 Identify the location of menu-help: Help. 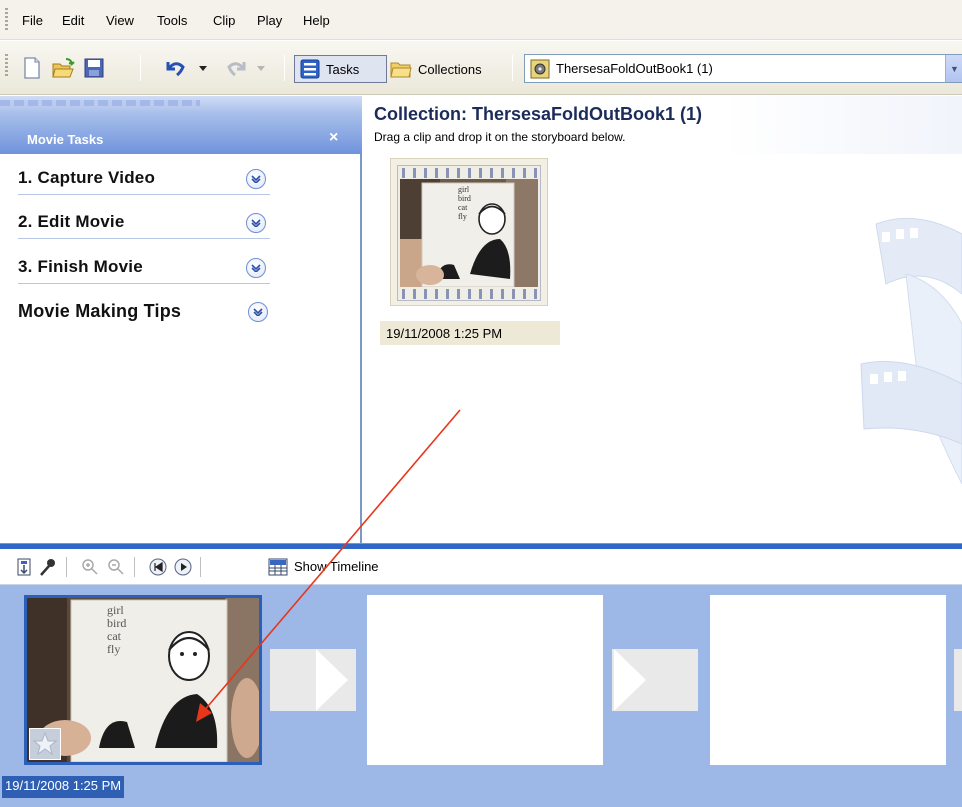
(316, 20).